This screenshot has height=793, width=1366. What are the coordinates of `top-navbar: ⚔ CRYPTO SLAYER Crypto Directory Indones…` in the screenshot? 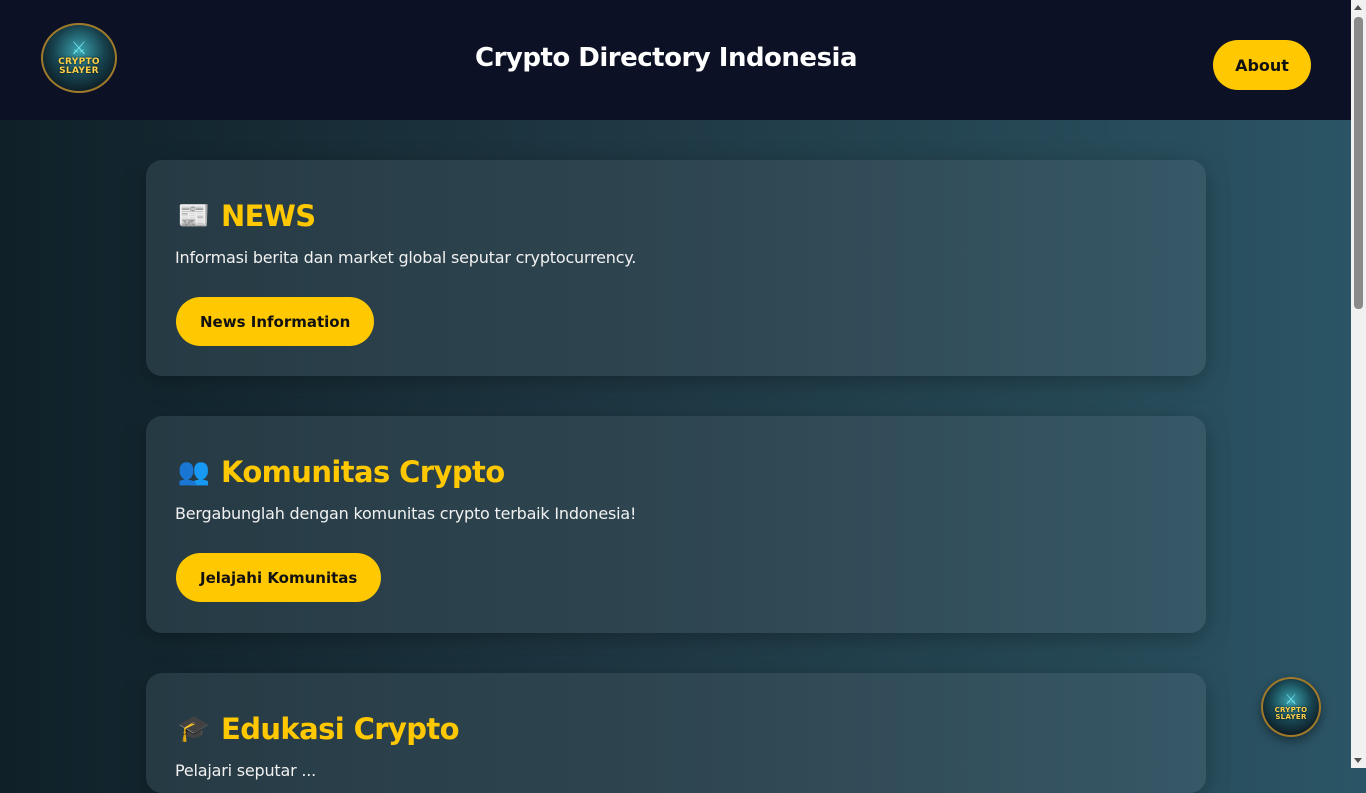 It's located at (675, 60).